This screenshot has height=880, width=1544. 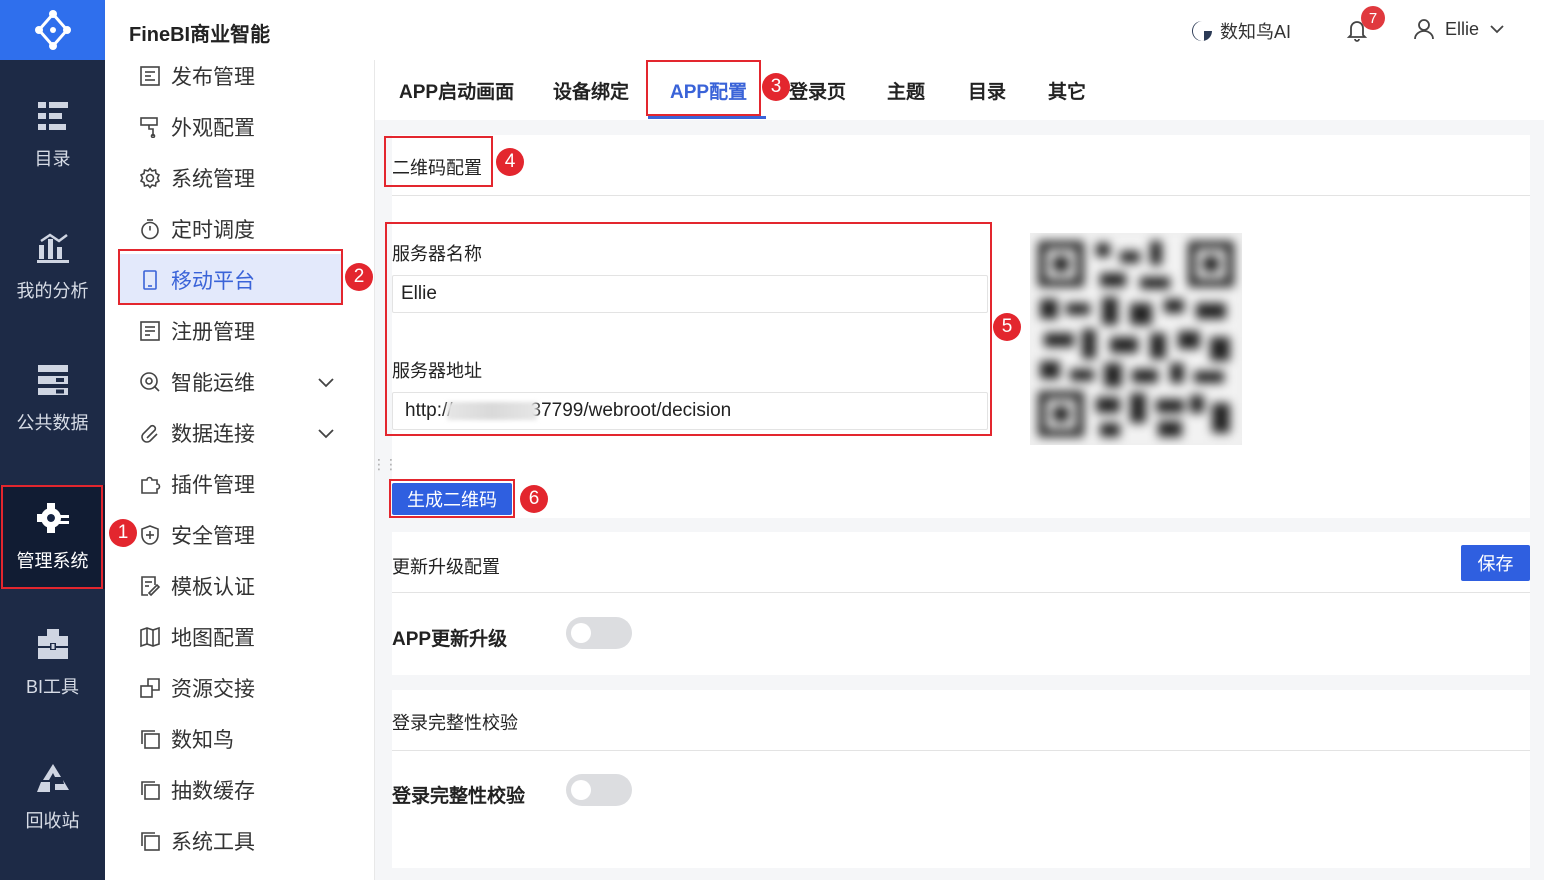 I want to click on menu-item-security: 安全管理, so click(x=240, y=534).